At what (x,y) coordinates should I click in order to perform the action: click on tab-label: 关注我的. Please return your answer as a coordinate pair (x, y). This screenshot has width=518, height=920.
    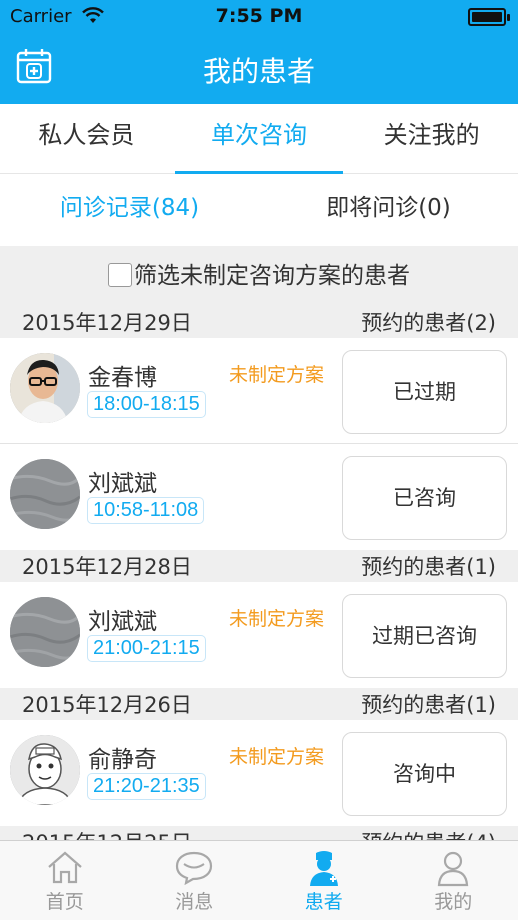
    Looking at the image, I should click on (431, 135).